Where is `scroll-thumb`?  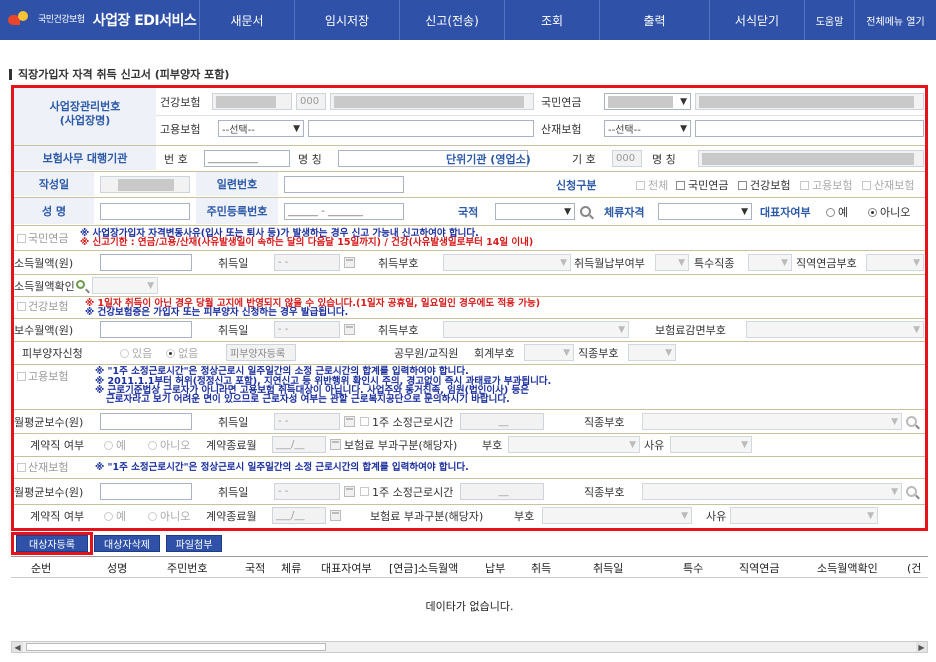
scroll-thumb is located at coordinates (176, 647).